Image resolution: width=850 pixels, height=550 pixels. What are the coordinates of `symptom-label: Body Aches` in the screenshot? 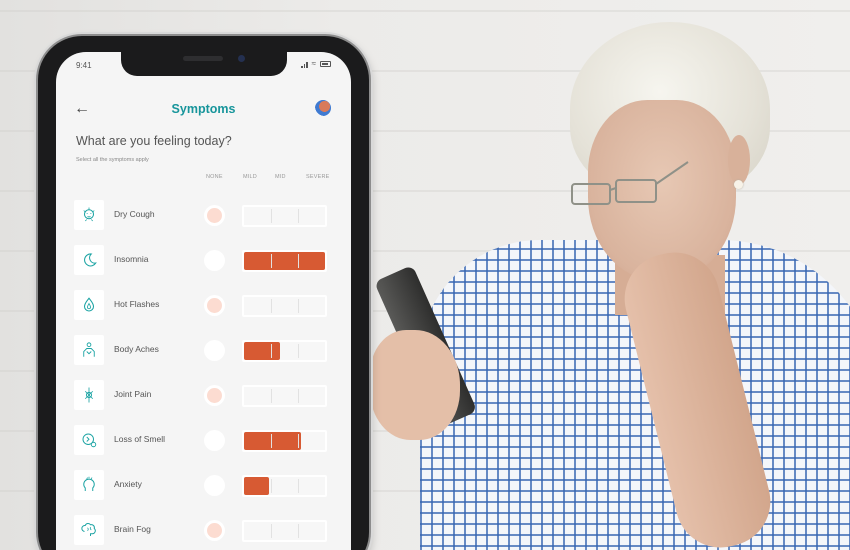 It's located at (136, 349).